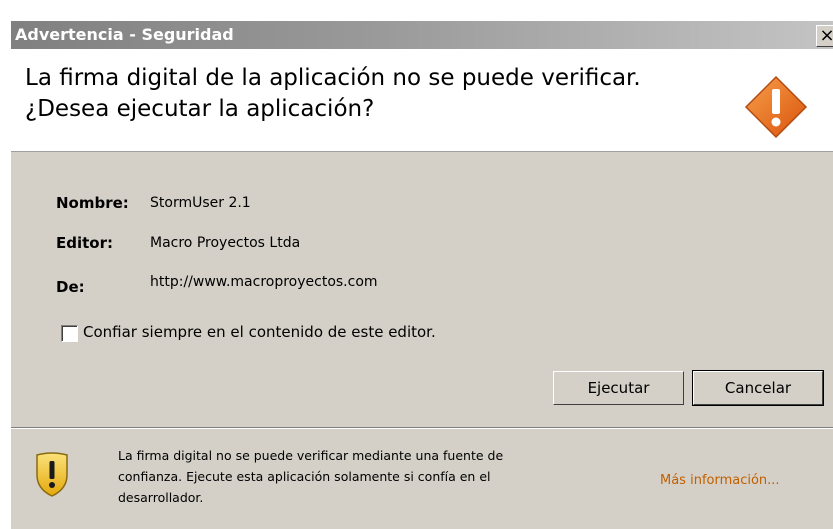  I want to click on footer-line-3: desarrollador., so click(161, 497).